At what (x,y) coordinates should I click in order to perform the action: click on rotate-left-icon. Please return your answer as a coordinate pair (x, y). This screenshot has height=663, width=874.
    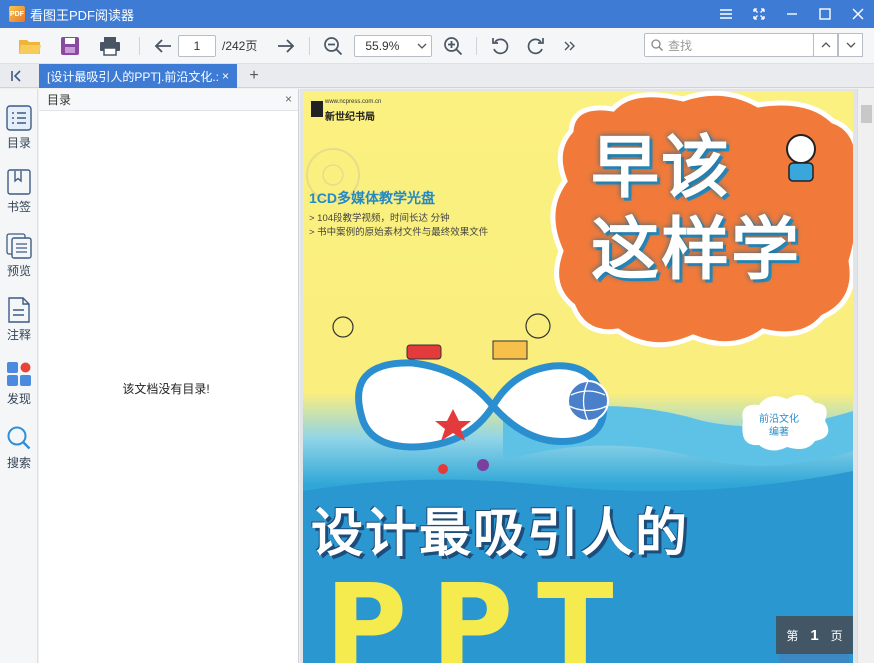
    Looking at the image, I should click on (500, 45).